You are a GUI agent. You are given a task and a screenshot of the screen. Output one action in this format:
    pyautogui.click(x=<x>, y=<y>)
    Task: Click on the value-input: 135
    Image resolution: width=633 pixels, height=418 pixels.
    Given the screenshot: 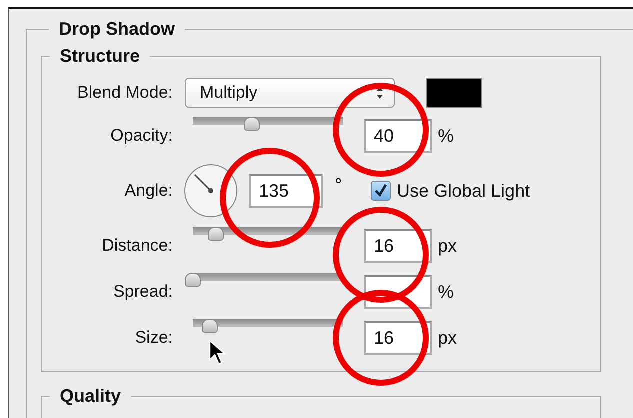 What is the action you would take?
    pyautogui.click(x=286, y=191)
    